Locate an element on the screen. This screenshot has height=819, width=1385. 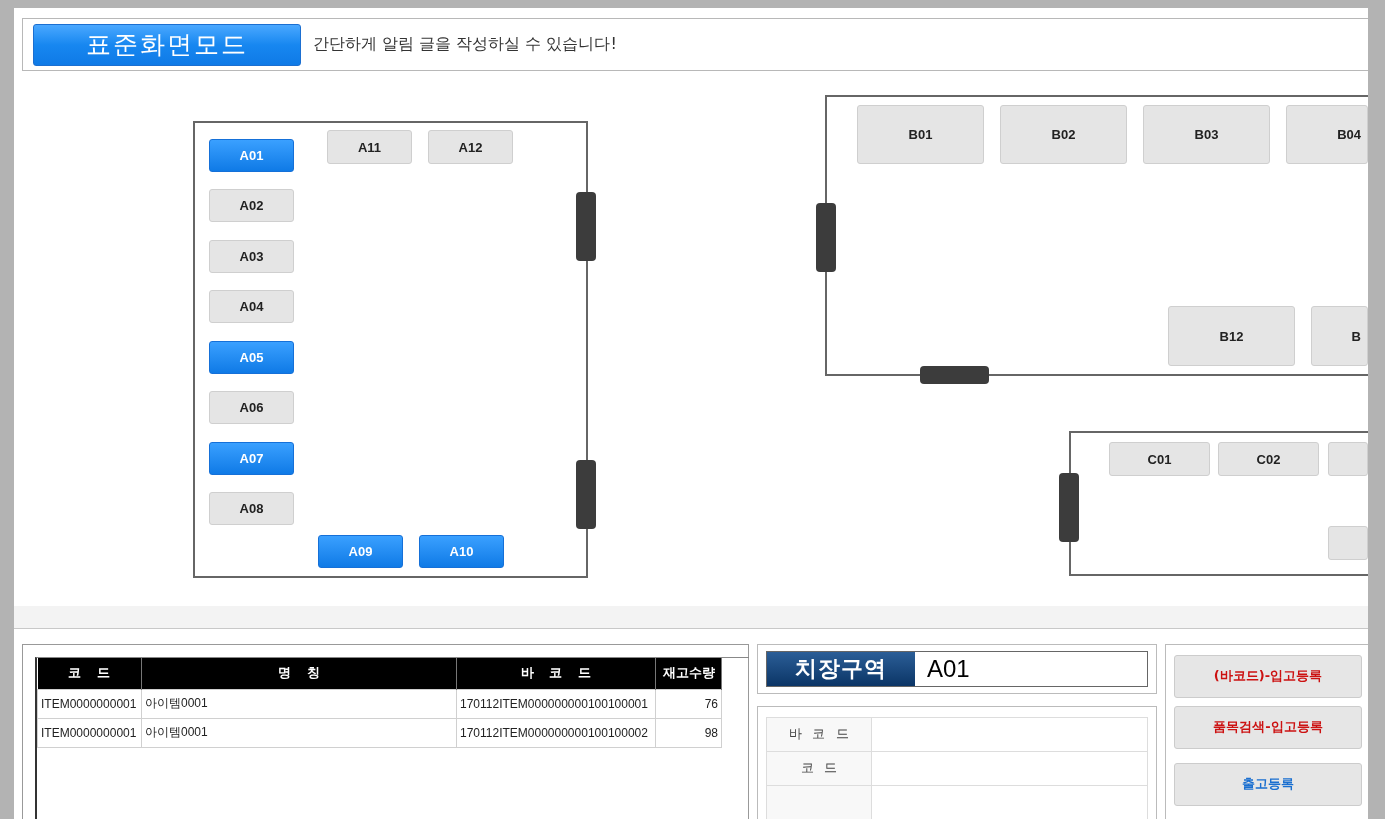
slot-button: A06 is located at coordinates (251, 408).